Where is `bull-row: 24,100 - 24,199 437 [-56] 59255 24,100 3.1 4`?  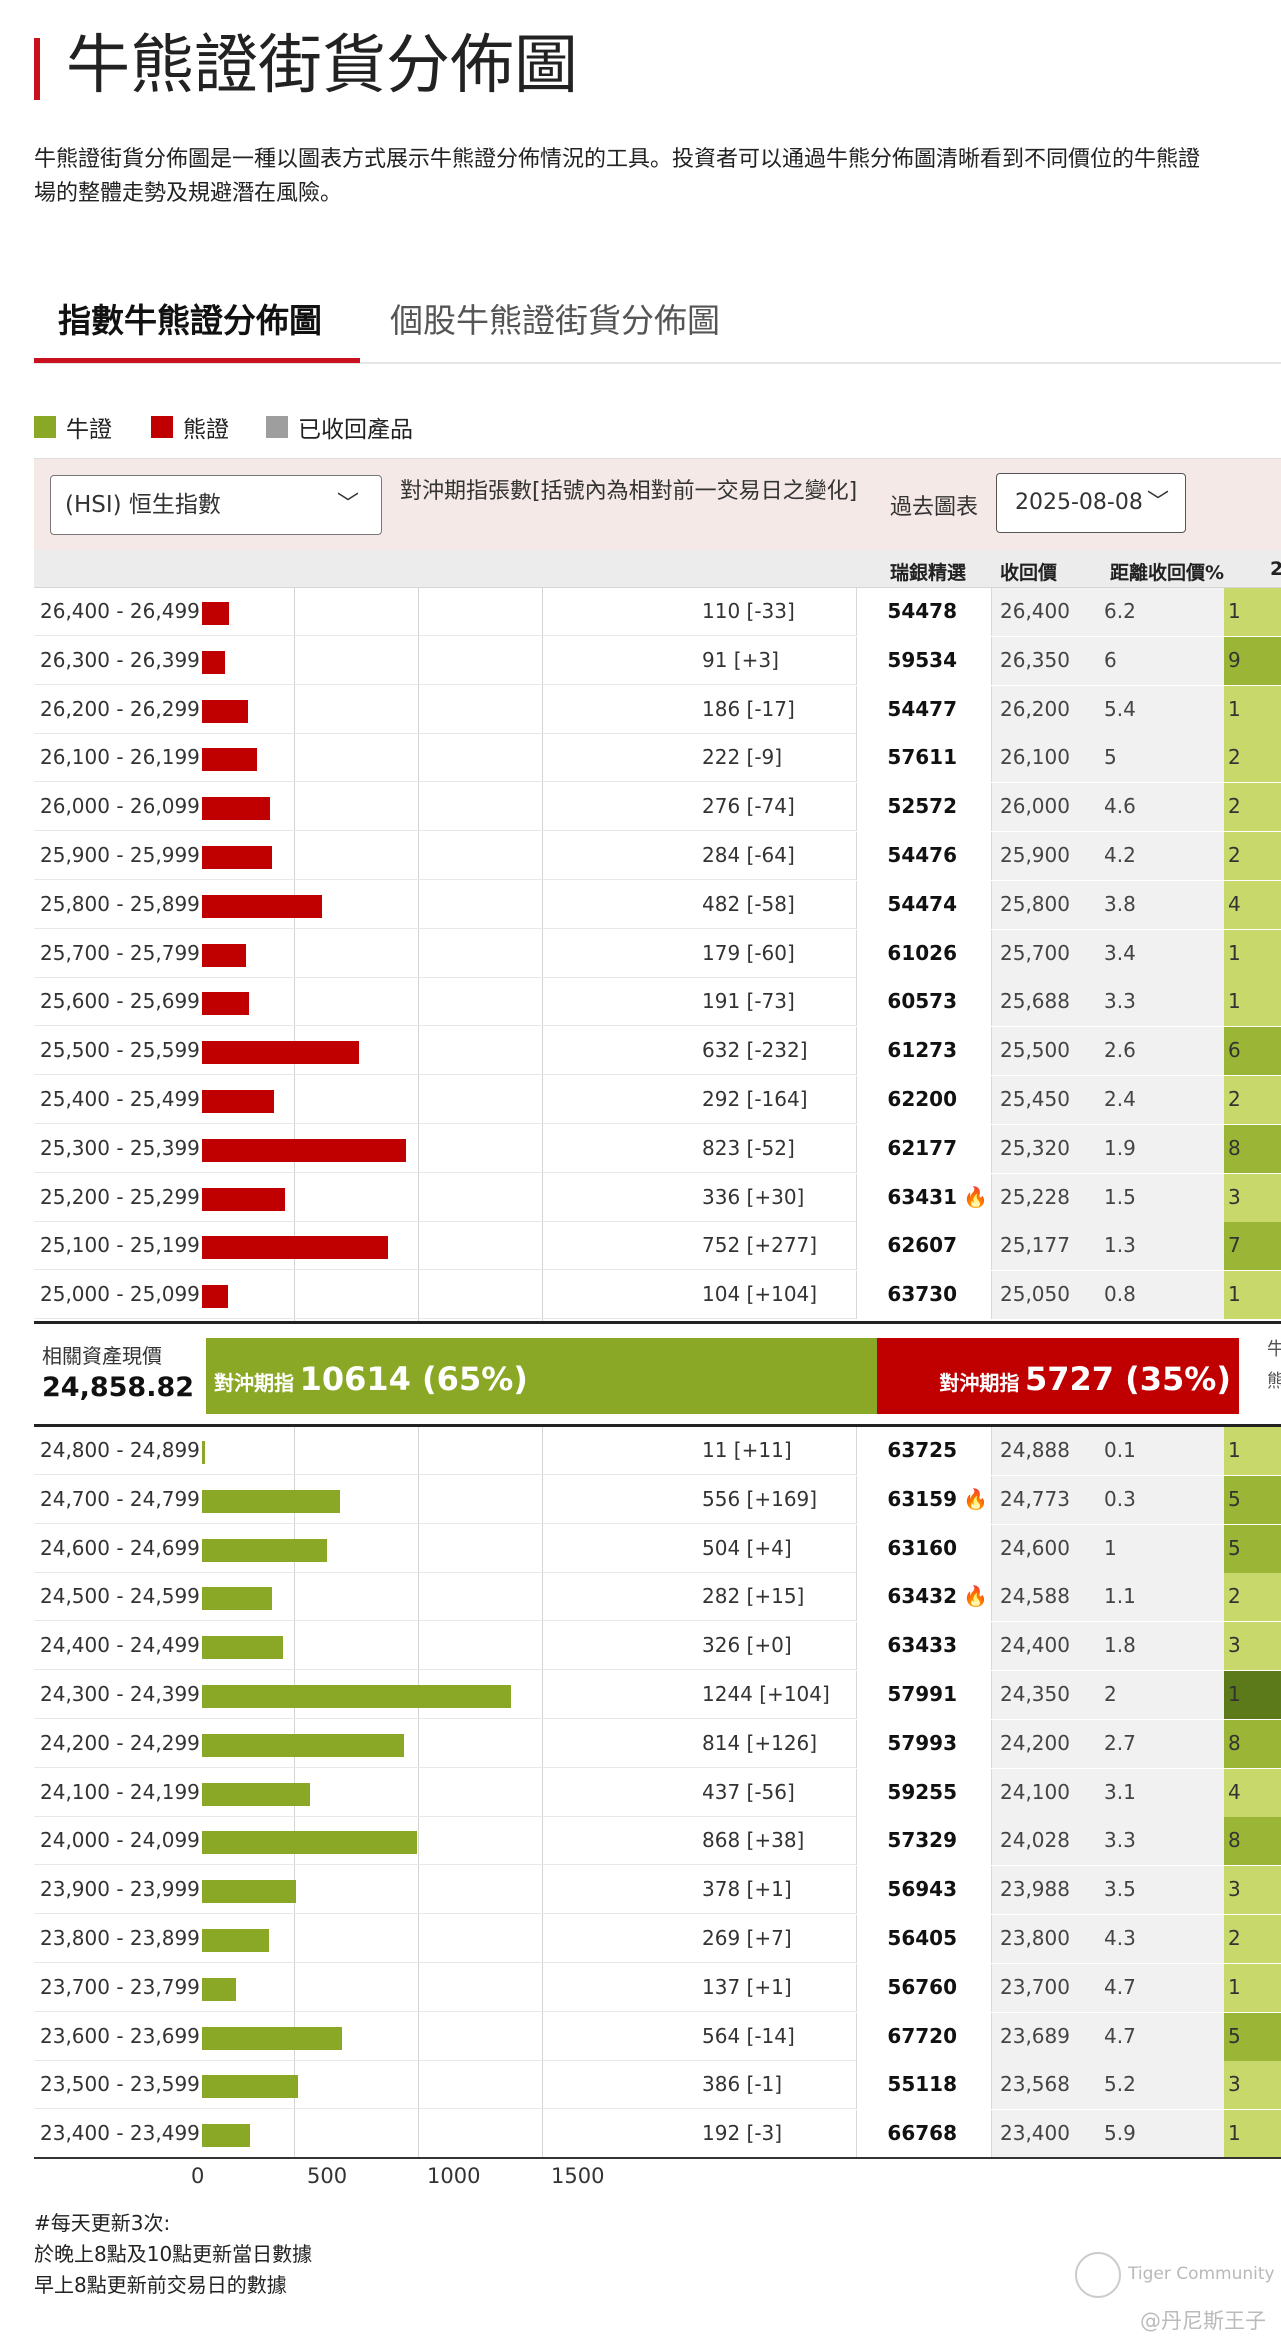
bull-row: 24,100 - 24,199 437 [-56] 59255 24,100 3.1 4 is located at coordinates (657, 1792).